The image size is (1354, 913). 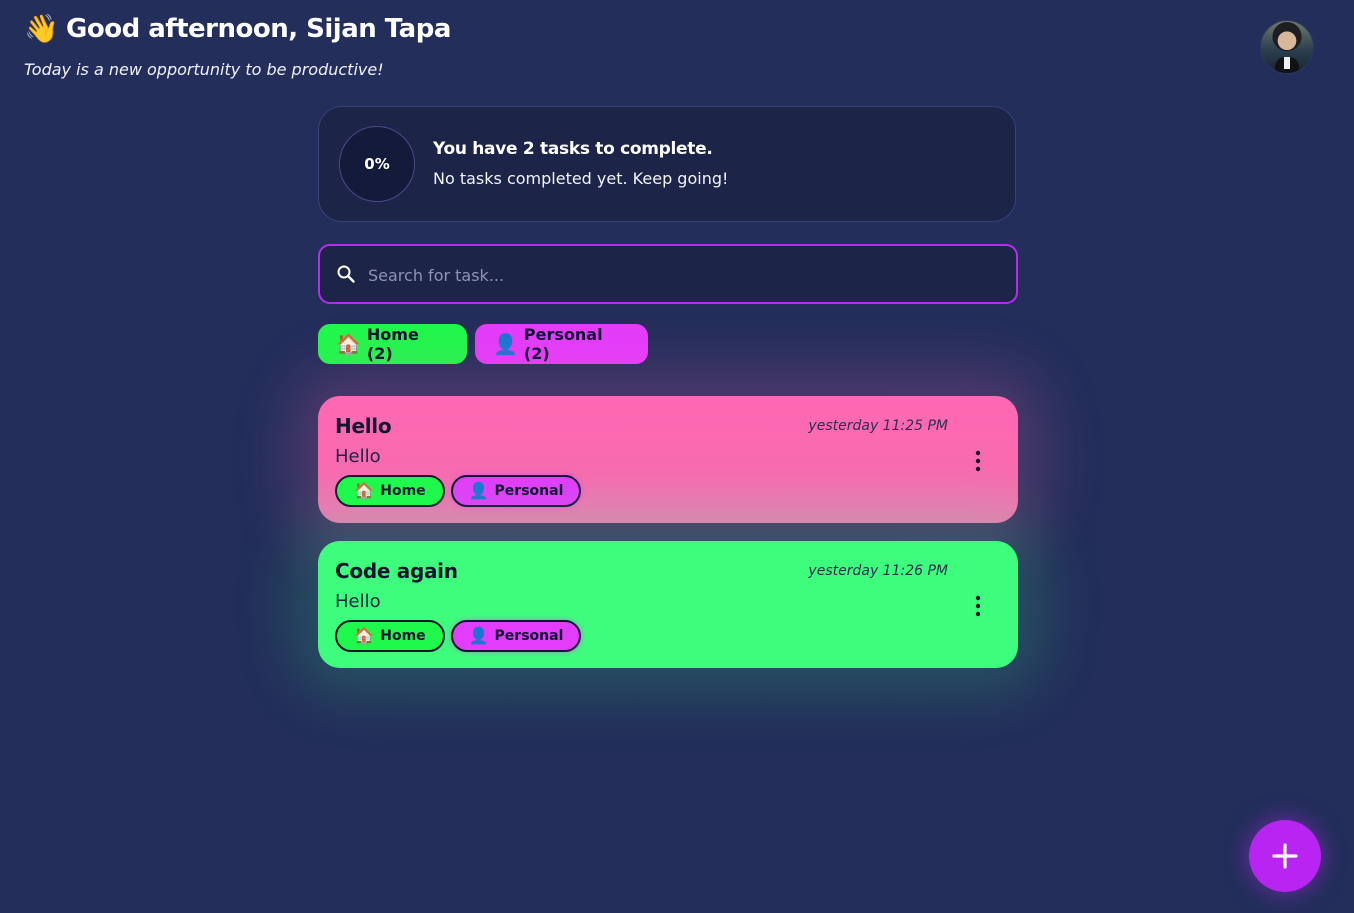 I want to click on greeting: 👋 Good afternoon, Sijan Tapa, so click(x=237, y=29).